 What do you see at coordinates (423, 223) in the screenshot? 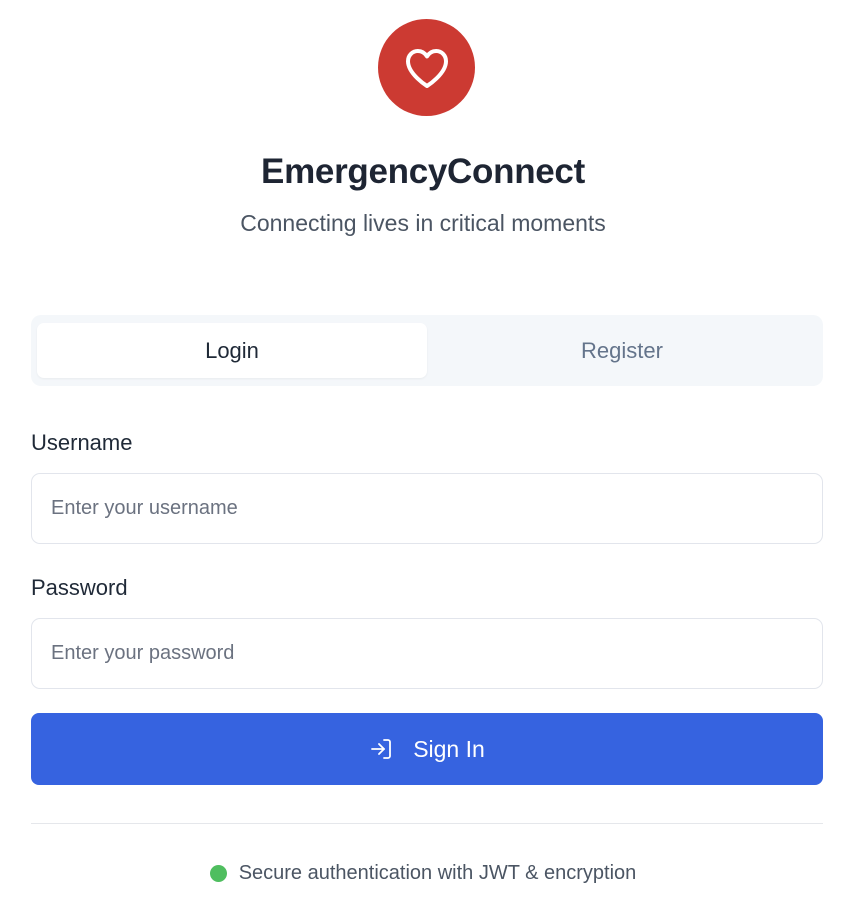
I see `app-tagline: Connecting lives in critical moments` at bounding box center [423, 223].